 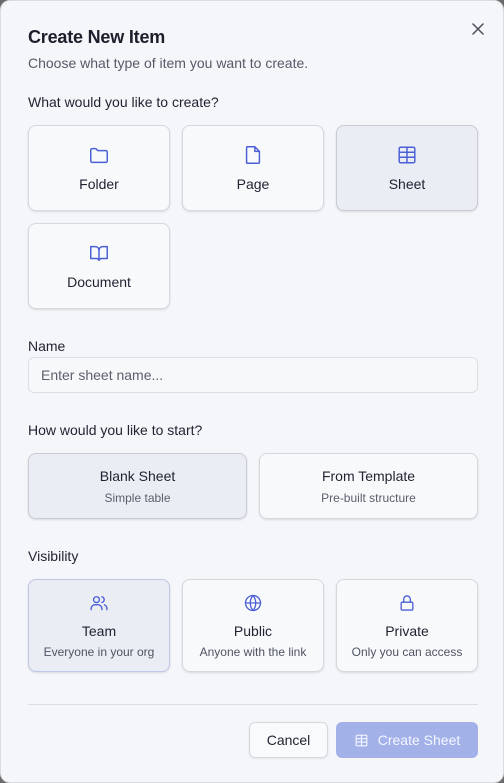 What do you see at coordinates (99, 652) in the screenshot?
I see `visibility-option-description: Everyone in your org` at bounding box center [99, 652].